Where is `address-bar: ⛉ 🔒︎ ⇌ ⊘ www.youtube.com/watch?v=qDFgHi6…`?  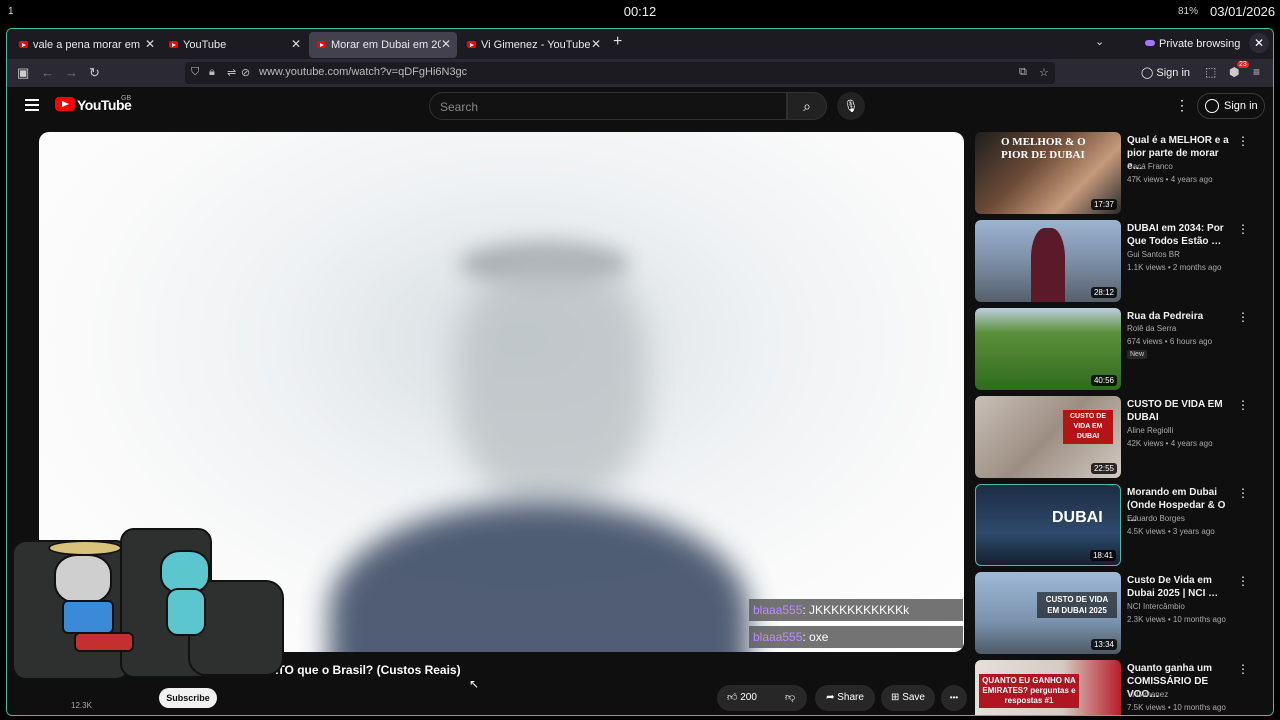
address-bar: ⛉ 🔒︎ ⇌ ⊘ www.youtube.com/watch?v=qDFgHi6… is located at coordinates (620, 73).